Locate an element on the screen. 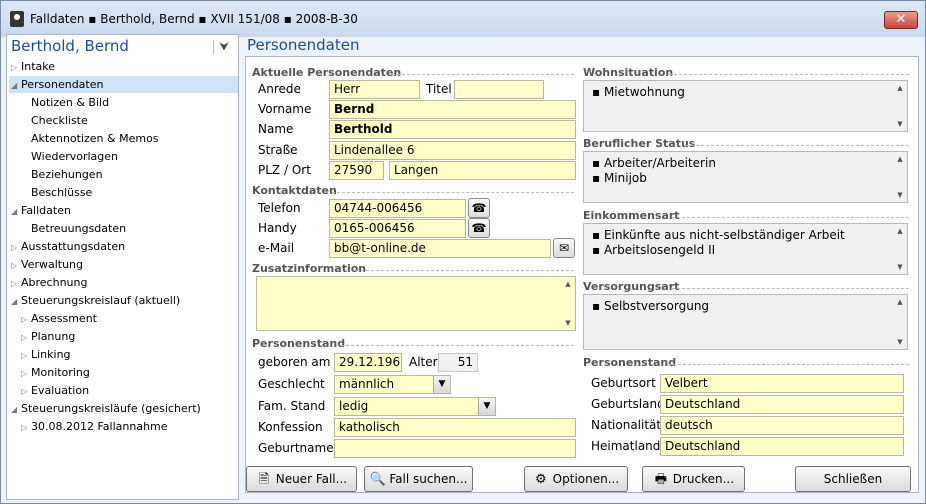 The width and height of the screenshot is (926, 504). sidebar-item-abrechnung: ▷ Abrechnung is located at coordinates (49, 282).